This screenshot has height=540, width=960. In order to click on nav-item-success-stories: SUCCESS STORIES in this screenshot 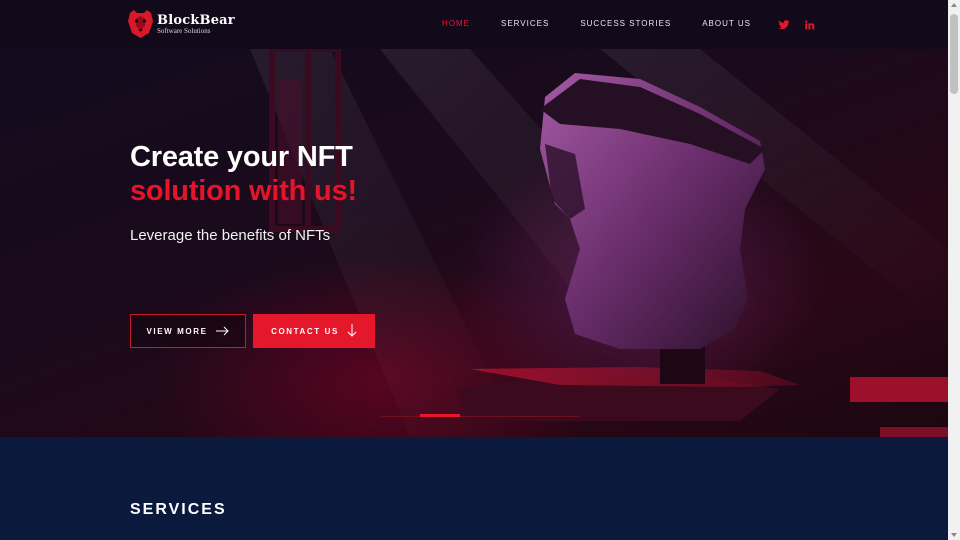, I will do `click(625, 23)`.